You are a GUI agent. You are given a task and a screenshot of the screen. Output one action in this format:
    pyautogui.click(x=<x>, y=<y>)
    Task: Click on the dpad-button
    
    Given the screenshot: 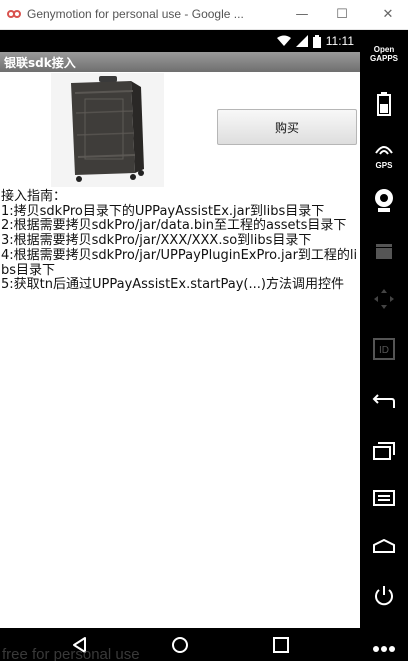 What is the action you would take?
    pyautogui.click(x=384, y=301)
    